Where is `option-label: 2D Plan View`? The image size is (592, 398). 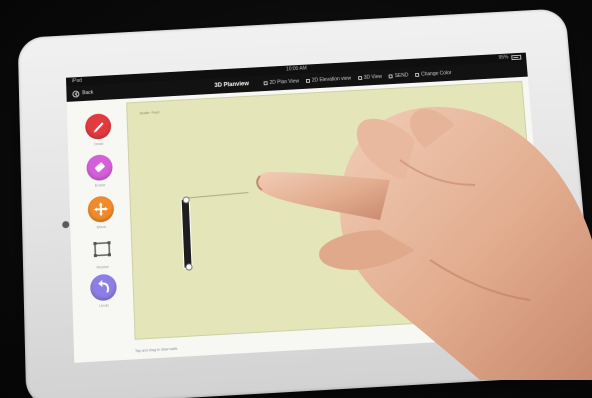
option-label: 2D Plan View is located at coordinates (284, 82).